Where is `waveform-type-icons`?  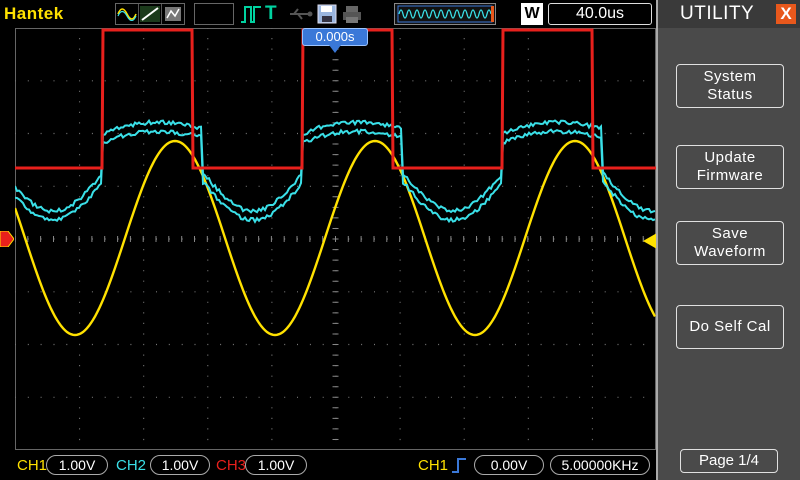 waveform-type-icons is located at coordinates (150, 14).